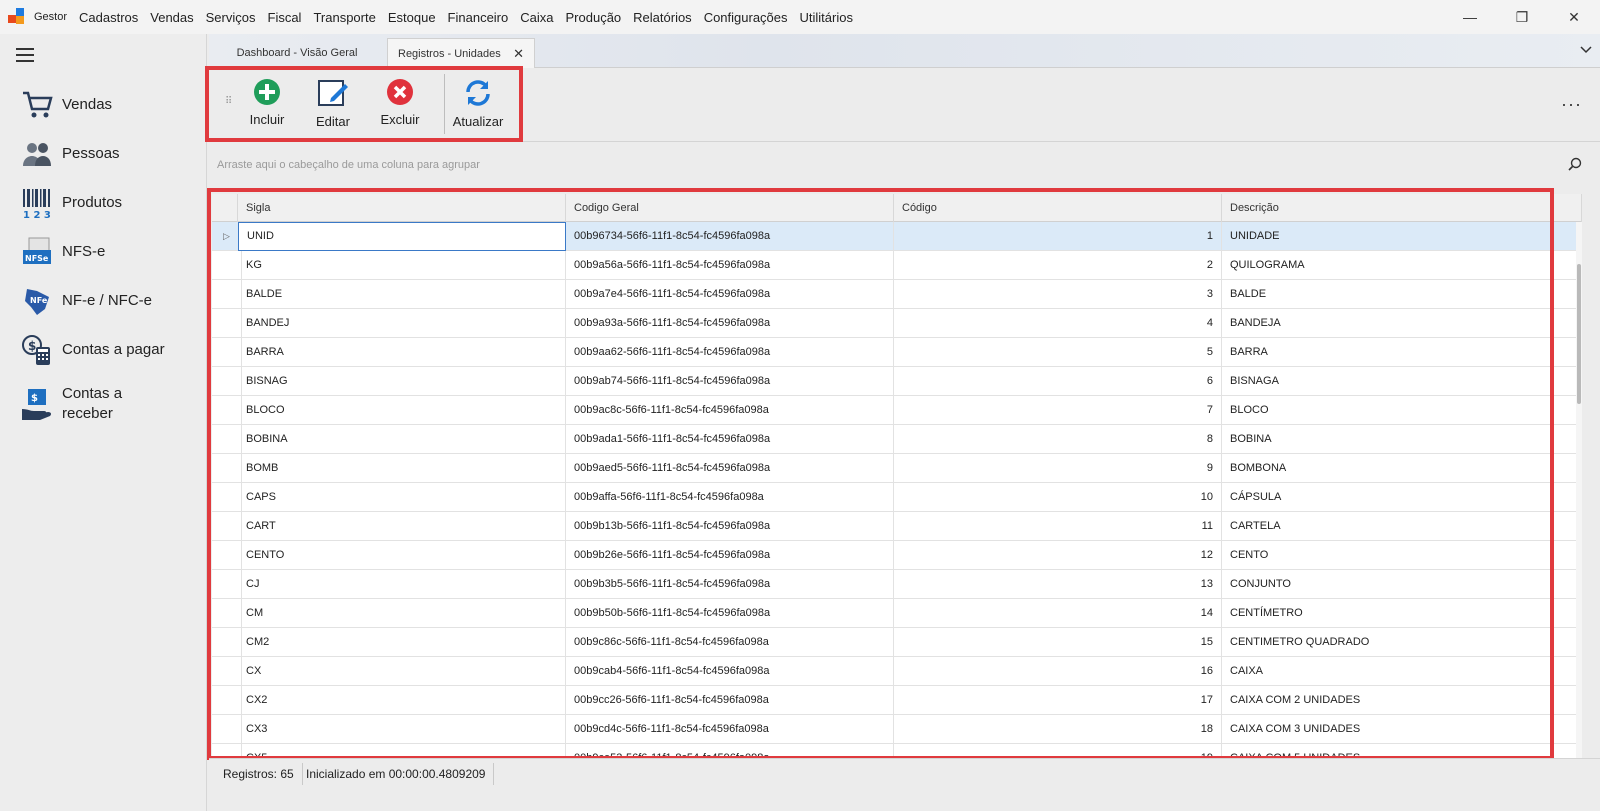 The width and height of the screenshot is (1600, 811). Describe the element at coordinates (1579, 334) in the screenshot. I see `scrollbar-thumb` at that location.